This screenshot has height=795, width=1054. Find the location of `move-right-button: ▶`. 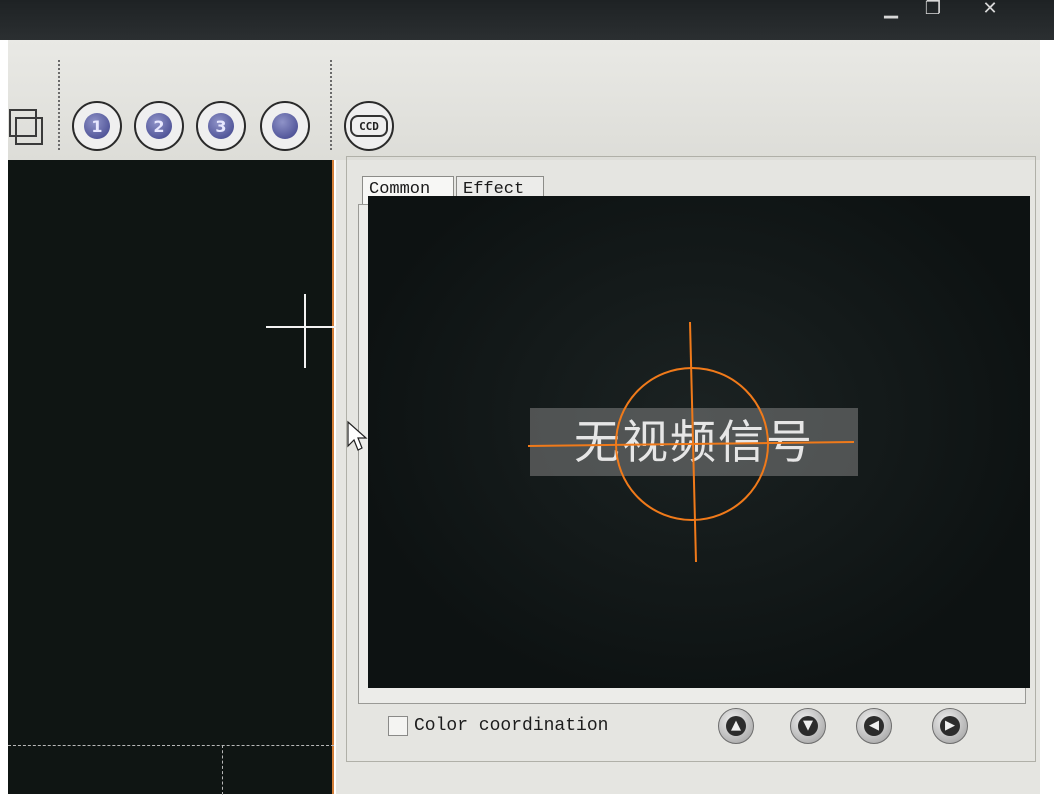

move-right-button: ▶ is located at coordinates (950, 726).